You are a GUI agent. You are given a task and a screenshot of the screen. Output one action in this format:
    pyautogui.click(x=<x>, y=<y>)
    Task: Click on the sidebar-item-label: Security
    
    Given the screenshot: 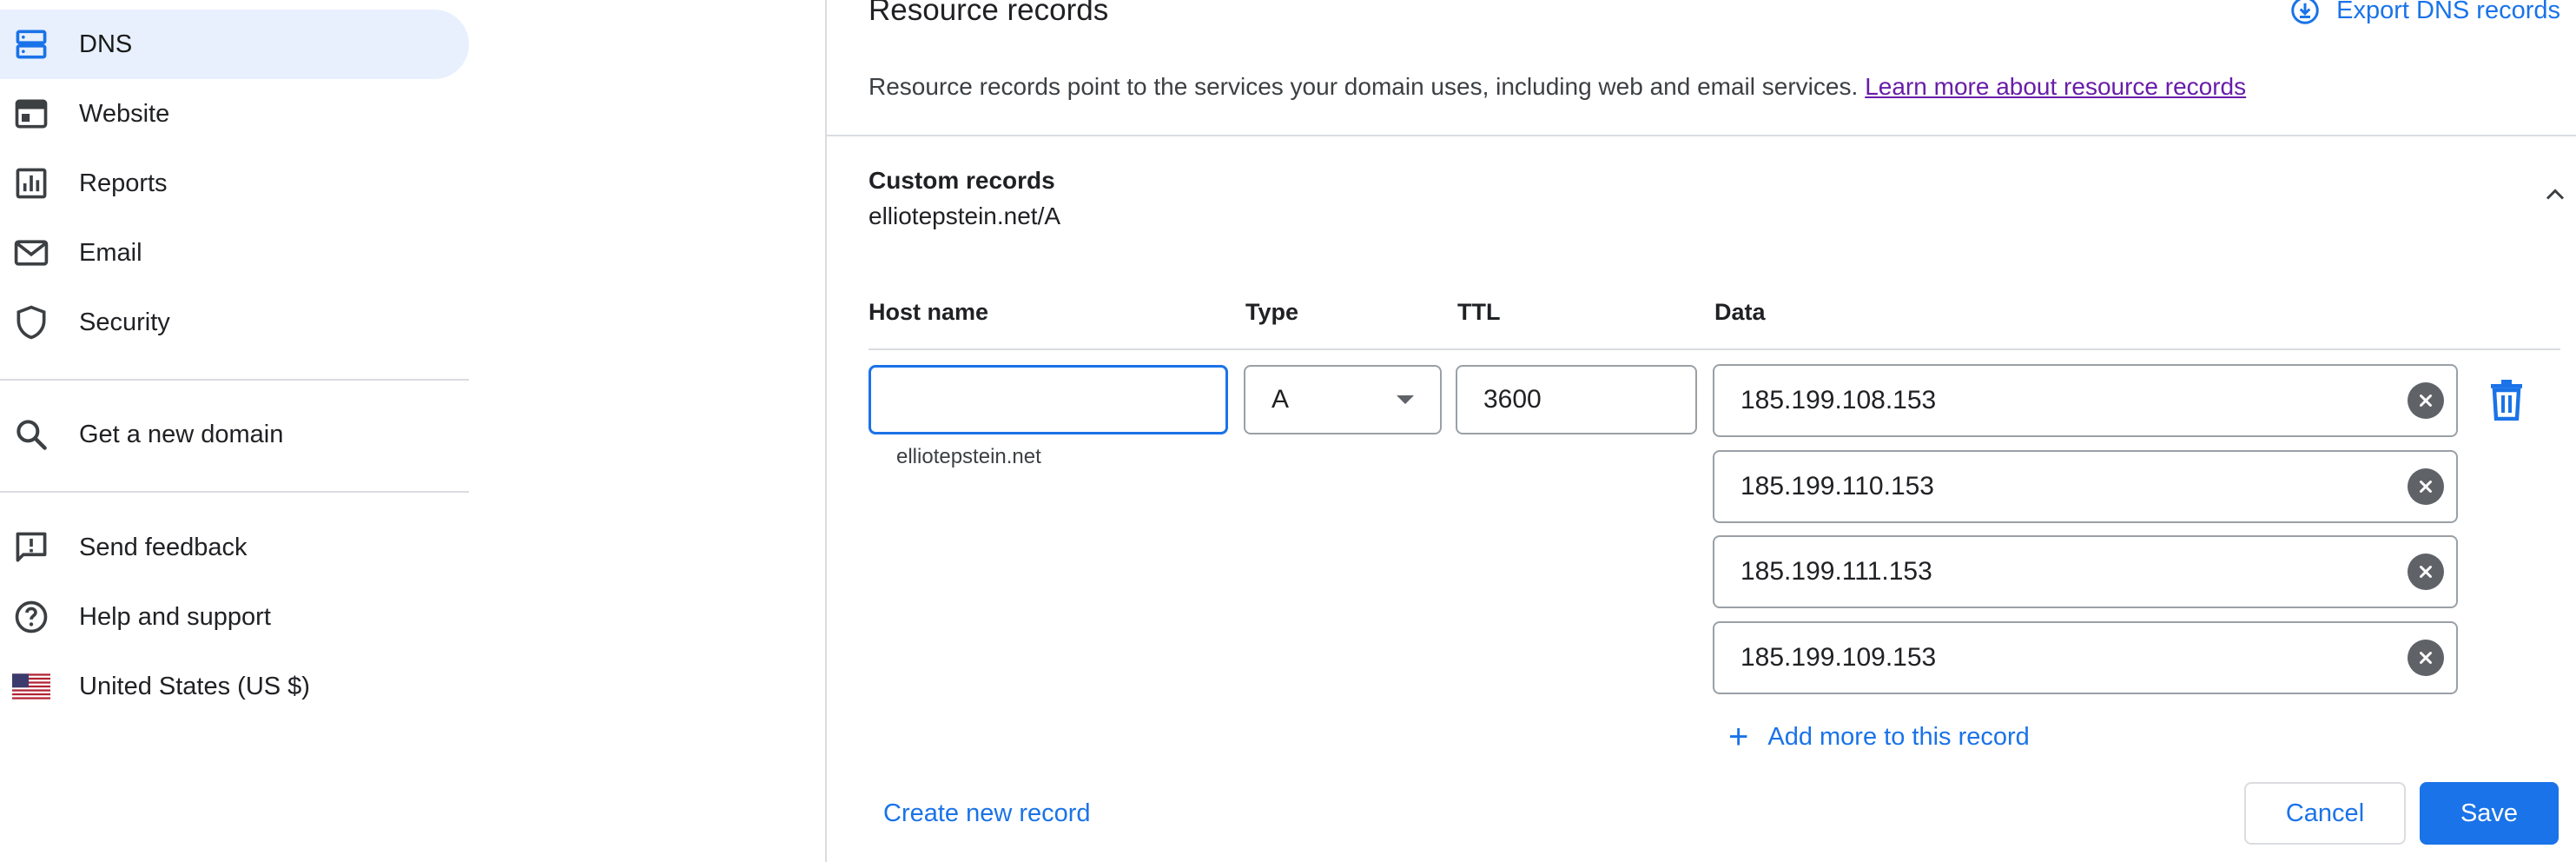 What is the action you would take?
    pyautogui.click(x=125, y=322)
    